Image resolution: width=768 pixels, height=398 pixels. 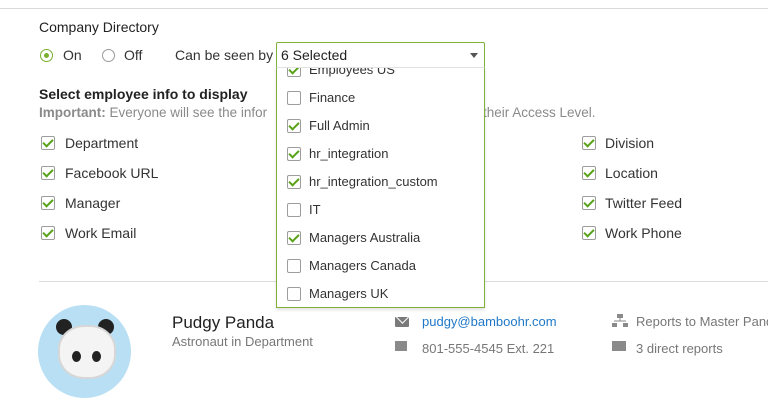 What do you see at coordinates (48, 143) in the screenshot?
I see `checkbox-department` at bounding box center [48, 143].